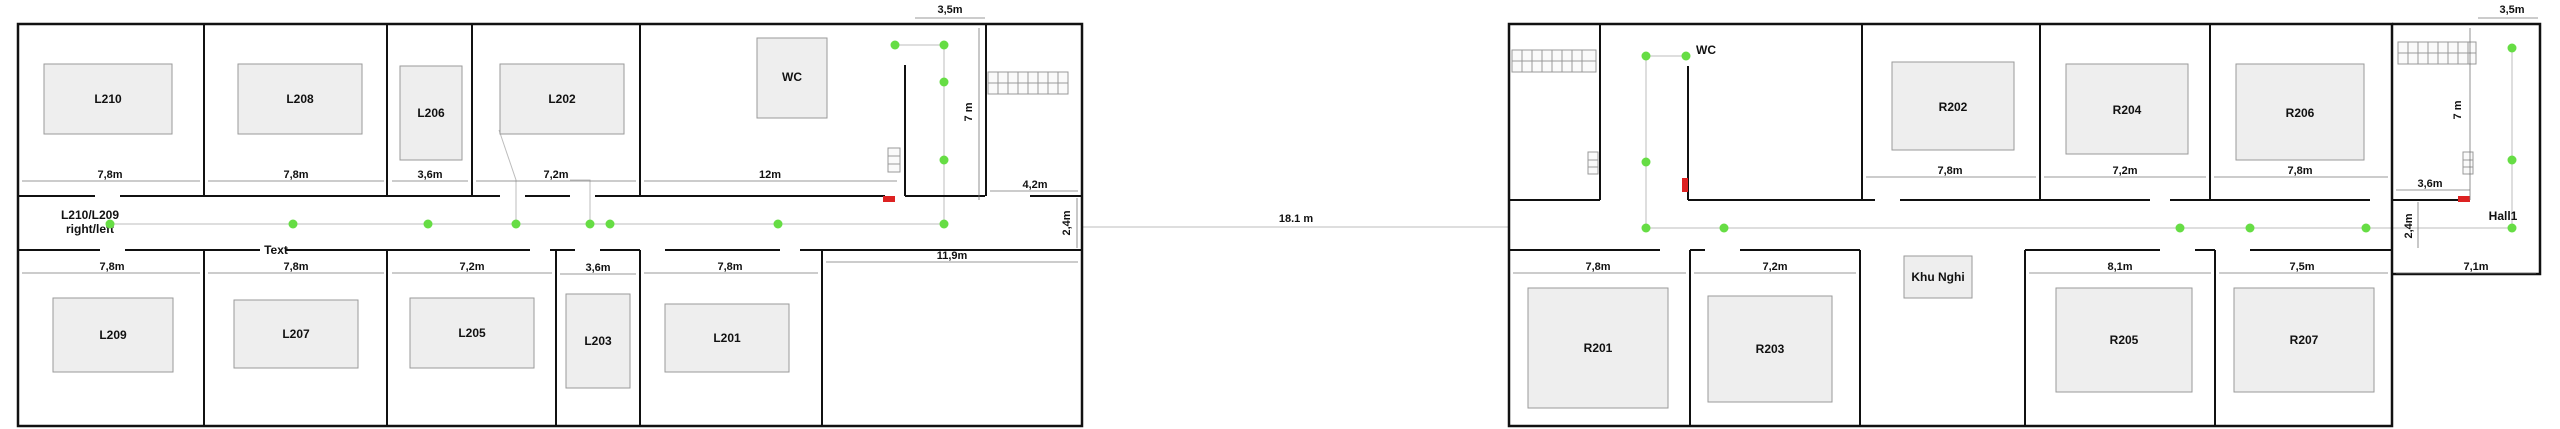 Image resolution: width=2560 pixels, height=429 pixels. What do you see at coordinates (562, 99) in the screenshot?
I see `room-label-l202: L202` at bounding box center [562, 99].